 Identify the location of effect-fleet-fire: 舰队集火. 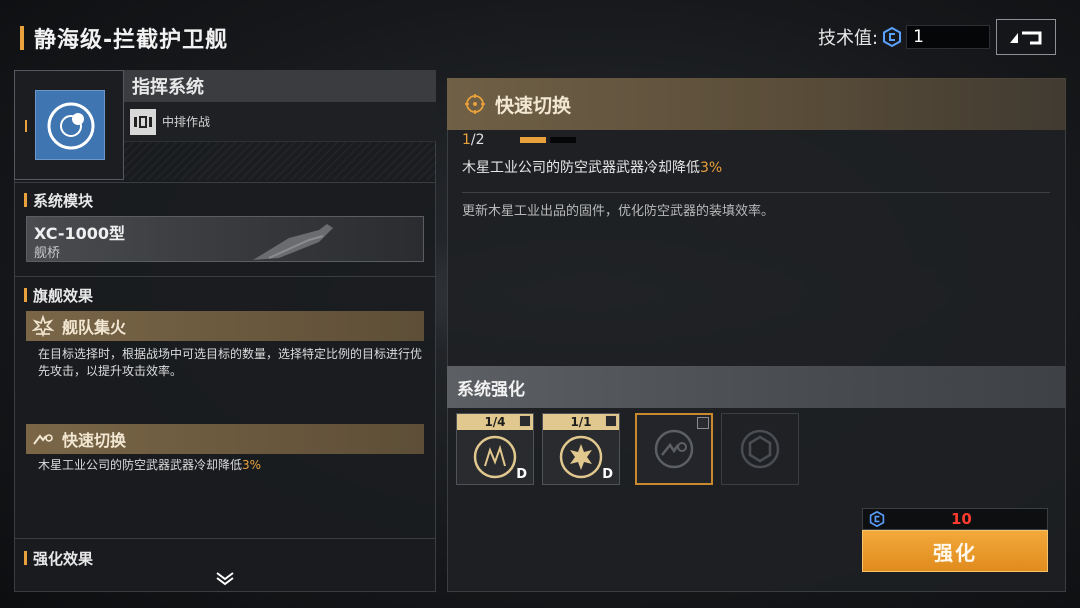
(225, 326).